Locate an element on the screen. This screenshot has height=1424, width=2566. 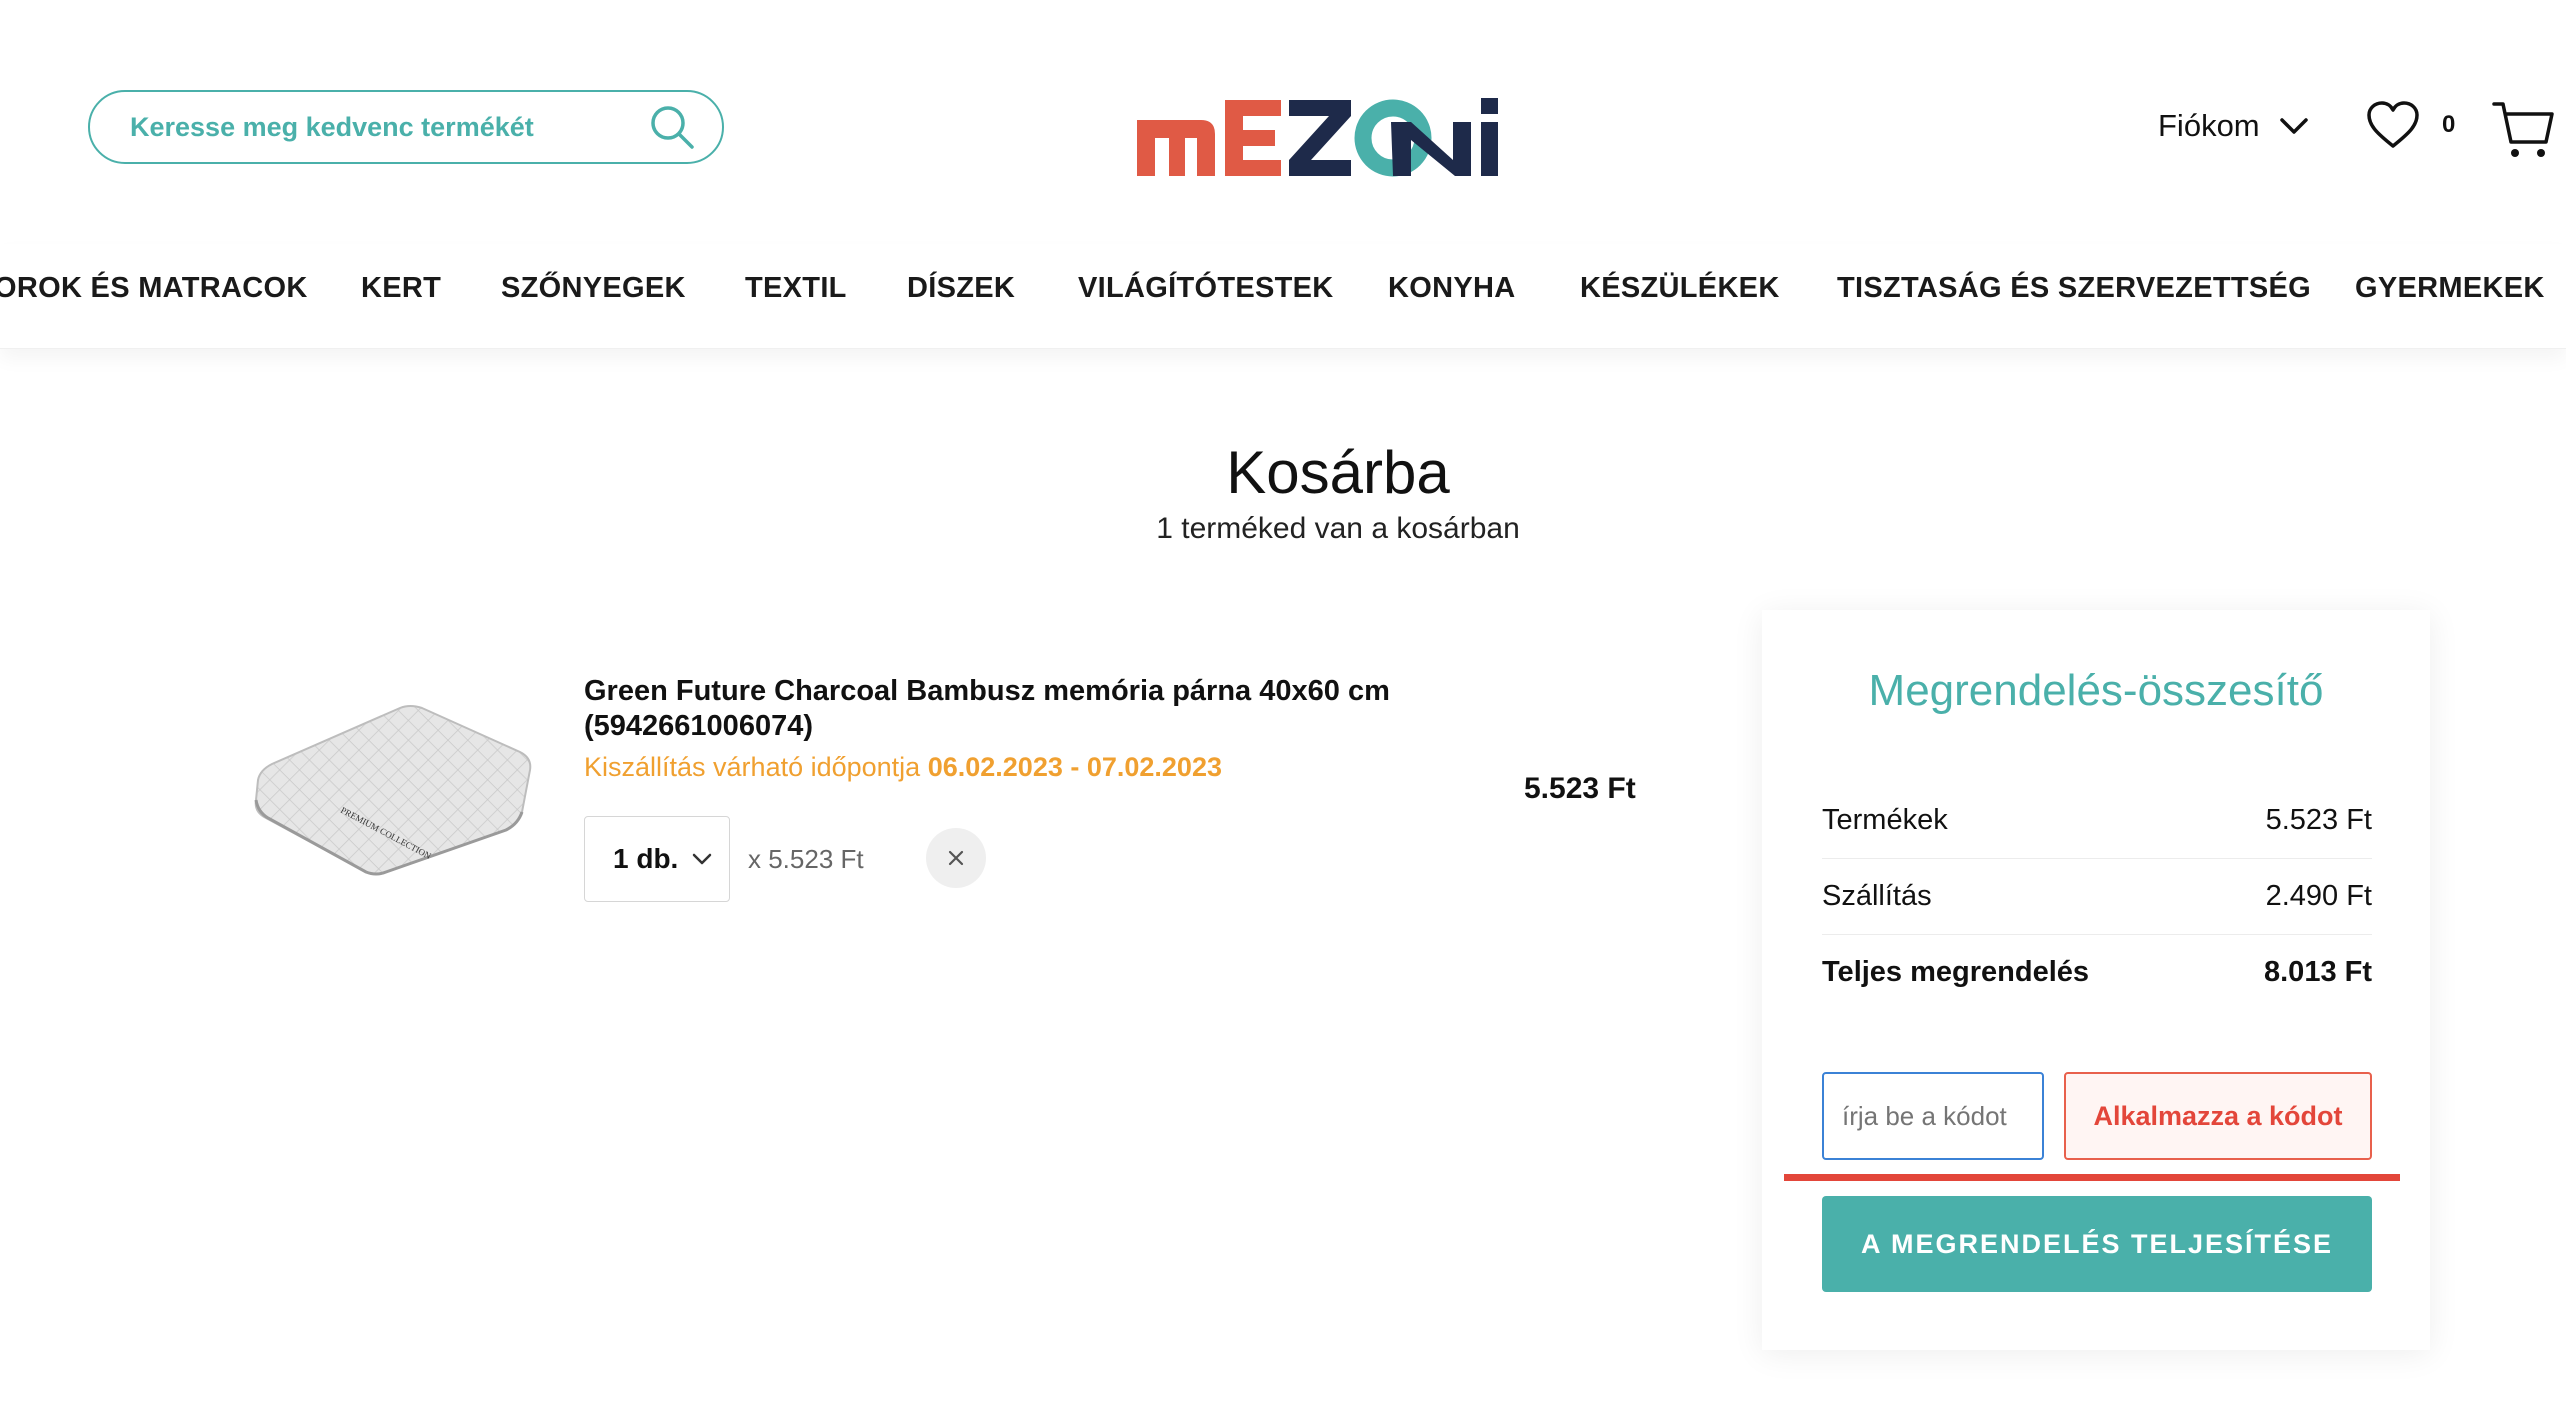
nav-item-appliances: KÉSZÜLÉKEK is located at coordinates (1680, 288).